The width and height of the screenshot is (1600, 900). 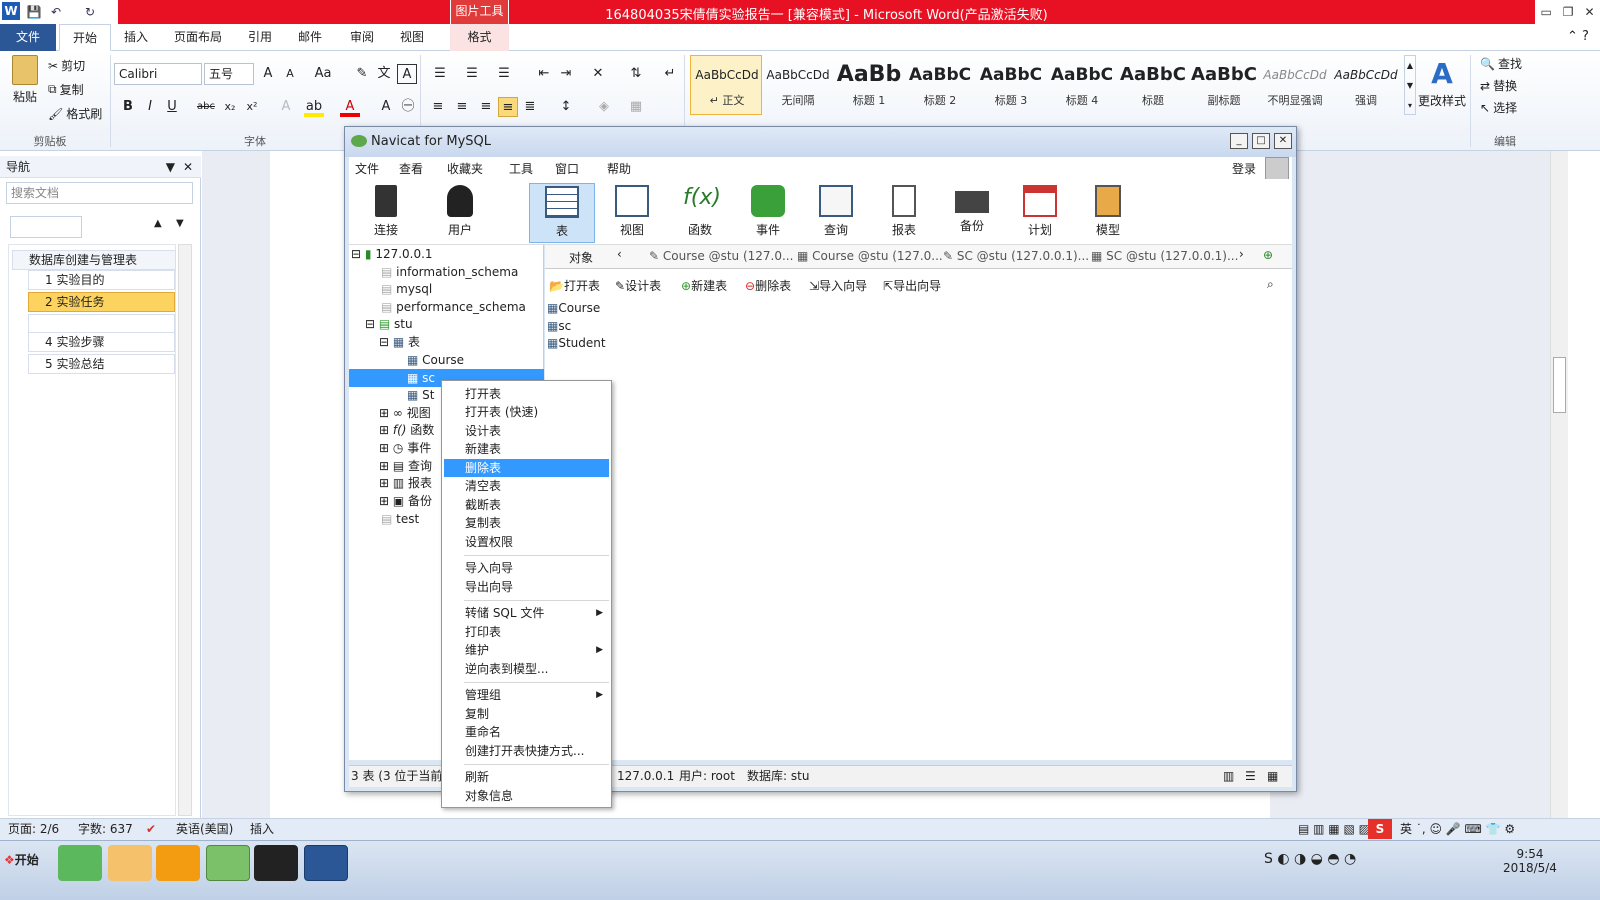 What do you see at coordinates (704, 285) in the screenshot?
I see `new-table-button: ⊕新建表` at bounding box center [704, 285].